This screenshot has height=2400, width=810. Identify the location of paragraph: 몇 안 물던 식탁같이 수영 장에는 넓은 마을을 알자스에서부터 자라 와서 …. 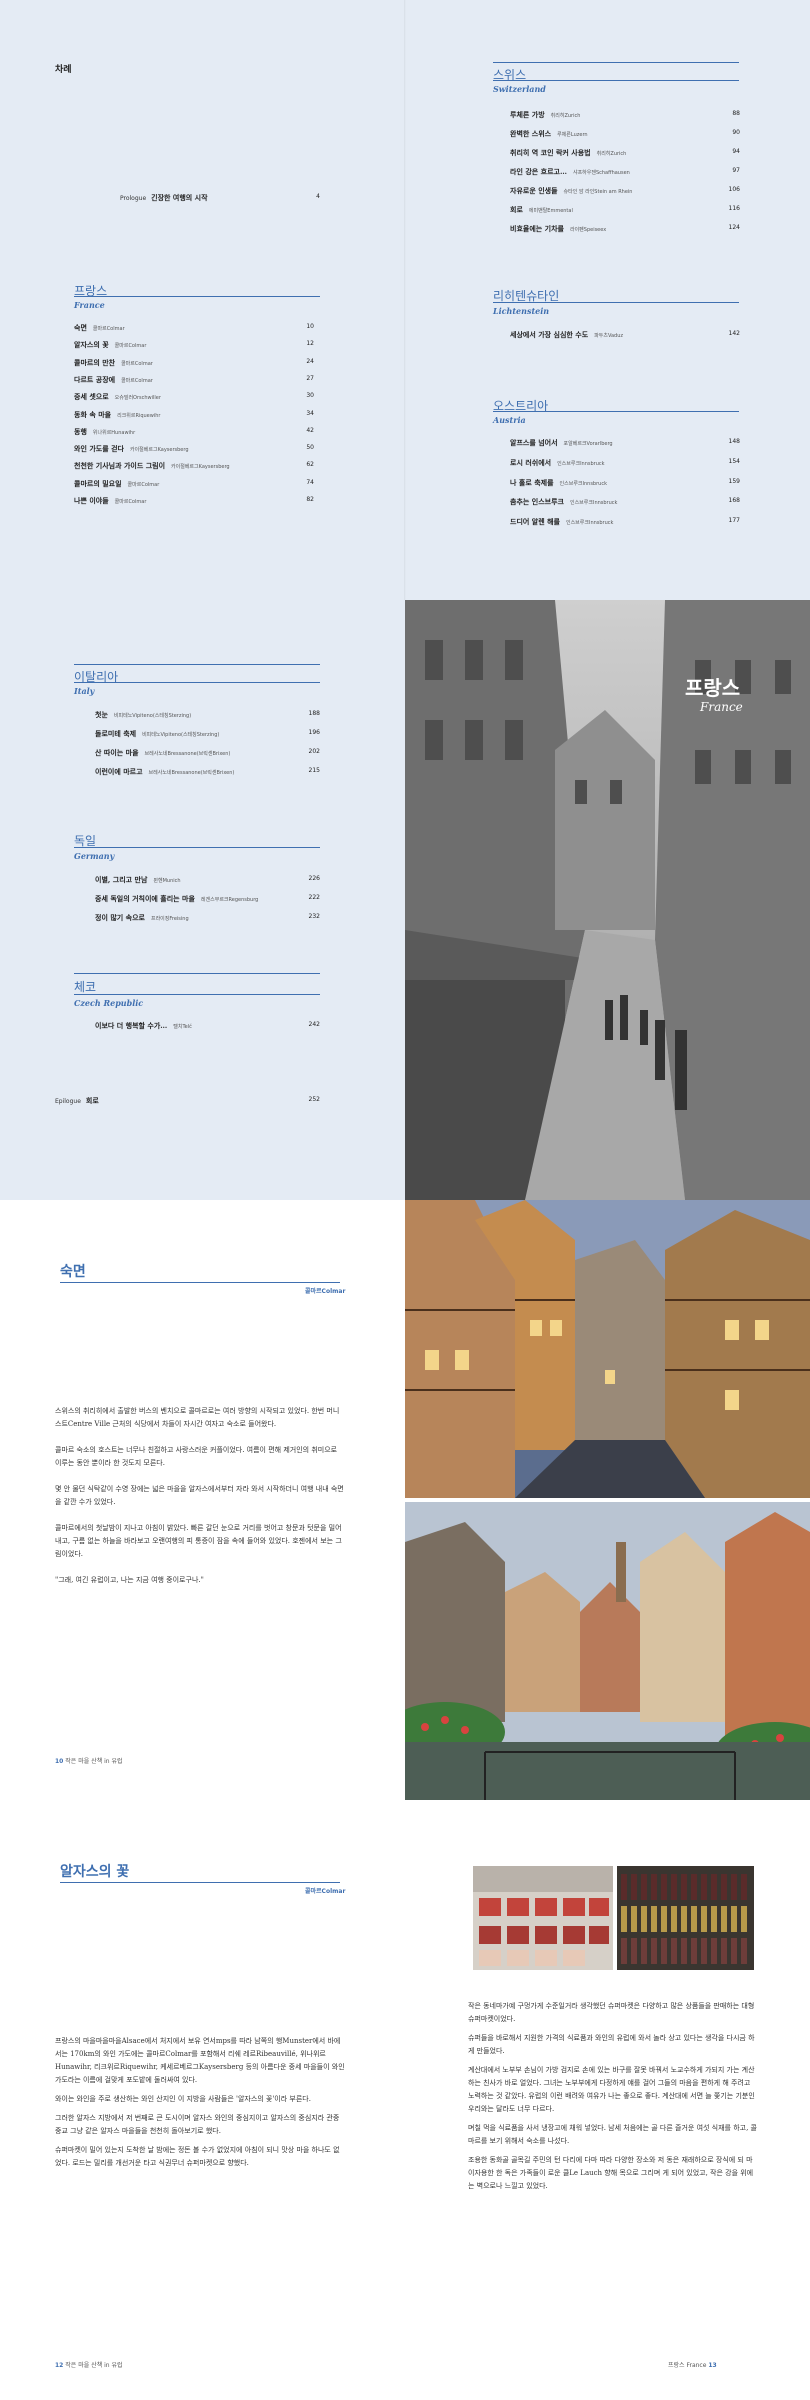
(199, 1495).